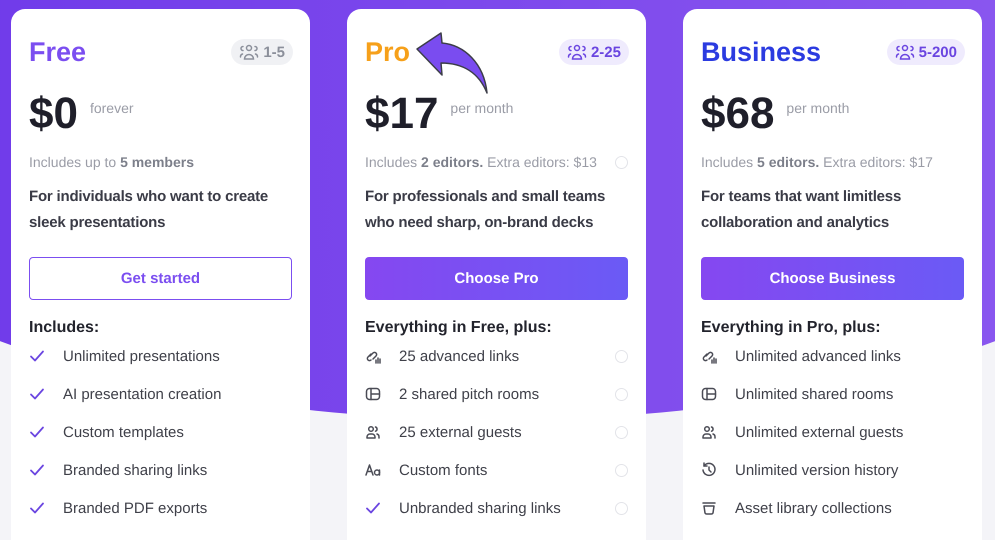 Image resolution: width=995 pixels, height=540 pixels. I want to click on seats-note: Includes up to 5 members, so click(111, 162).